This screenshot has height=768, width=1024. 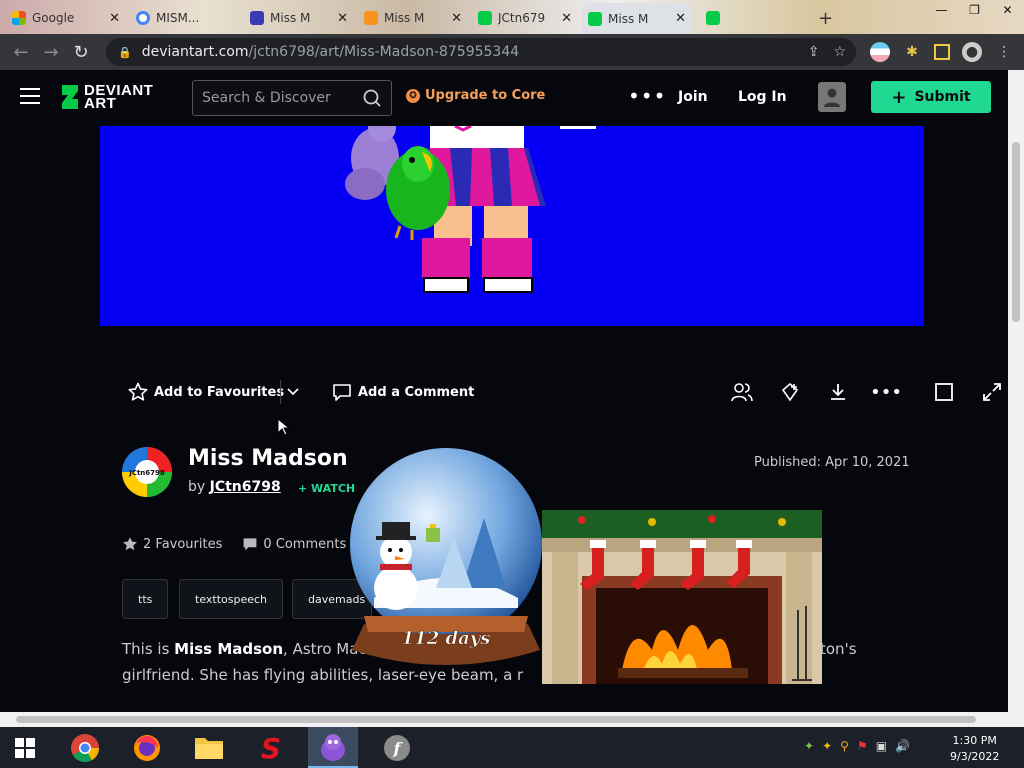 What do you see at coordinates (397, 747) in the screenshot?
I see `taskbar-flash-app: f` at bounding box center [397, 747].